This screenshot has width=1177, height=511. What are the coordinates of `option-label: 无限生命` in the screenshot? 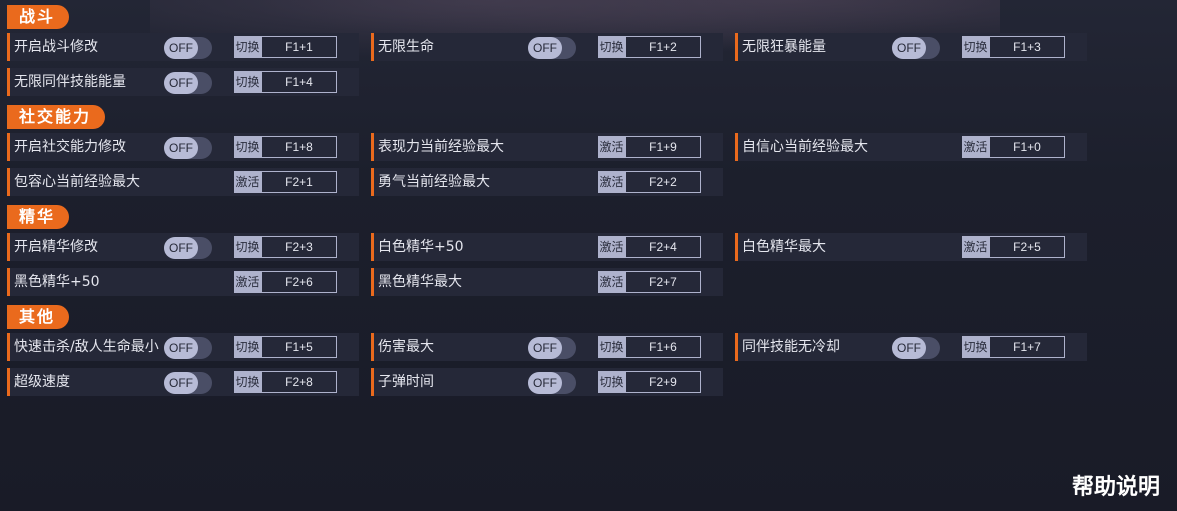 It's located at (406, 47).